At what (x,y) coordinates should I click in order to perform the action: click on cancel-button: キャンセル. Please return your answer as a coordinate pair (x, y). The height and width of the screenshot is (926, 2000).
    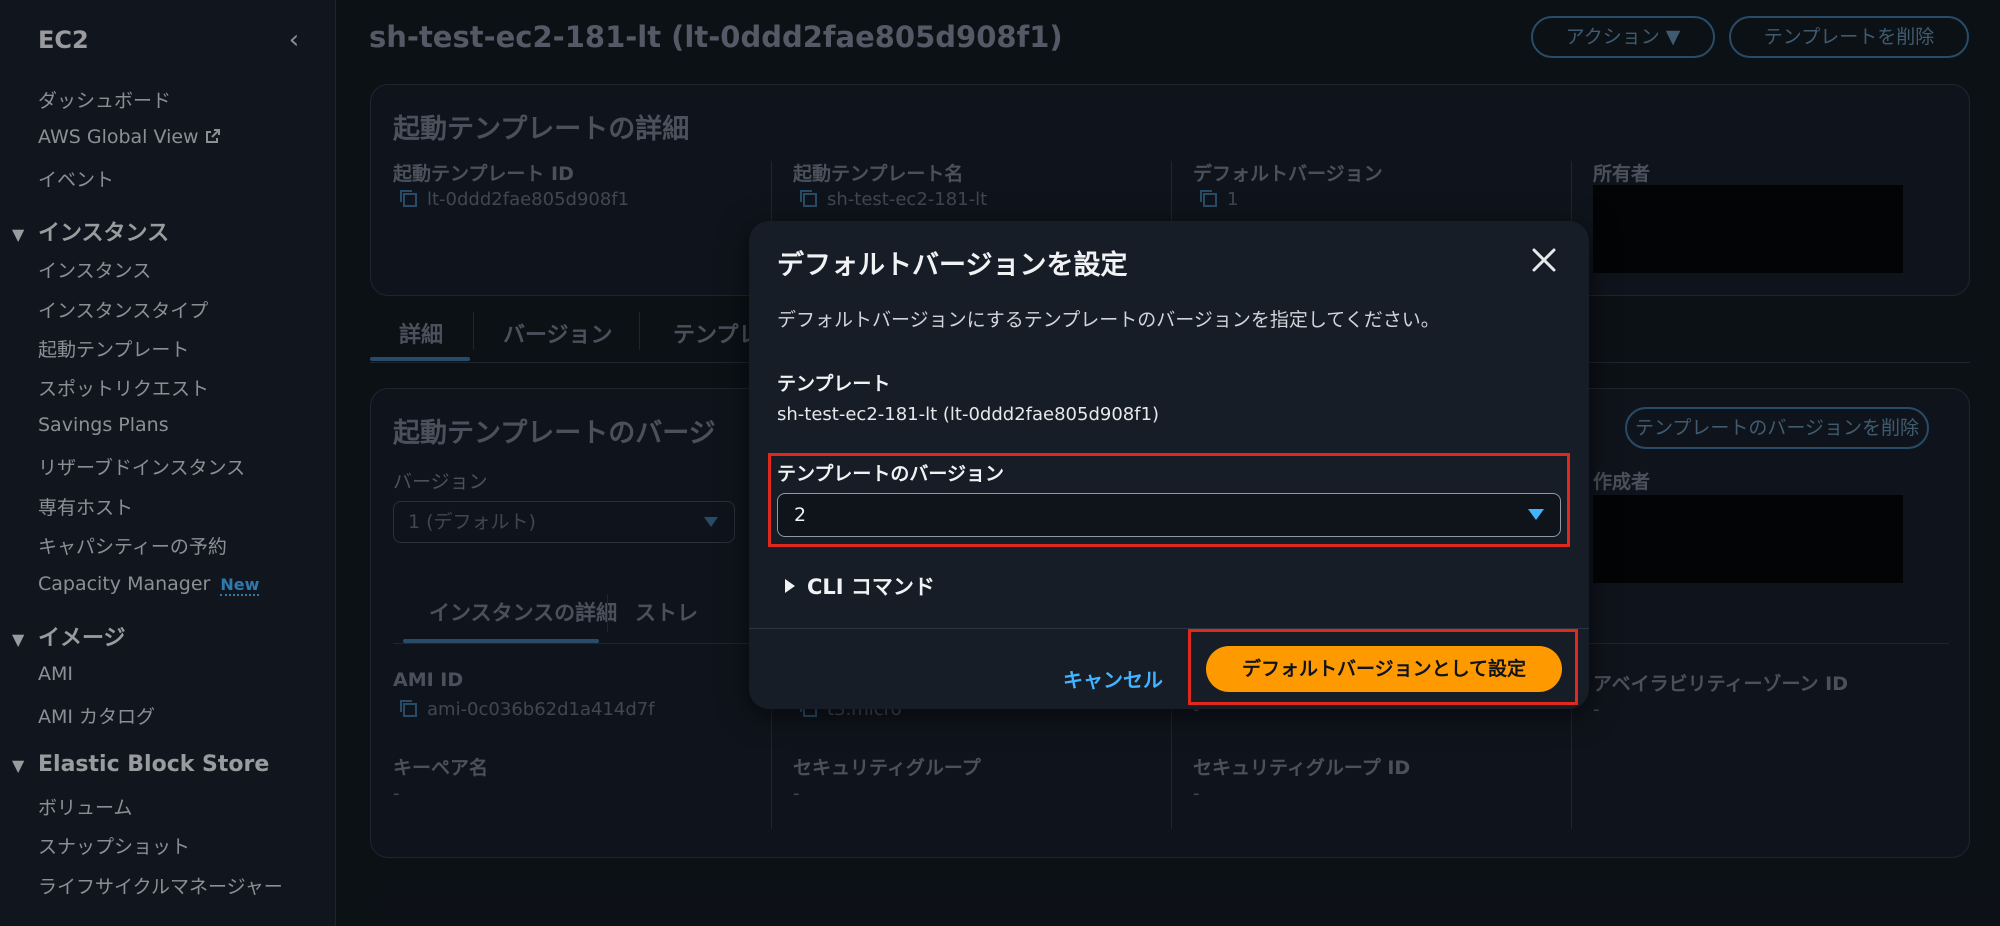
    Looking at the image, I should click on (1113, 680).